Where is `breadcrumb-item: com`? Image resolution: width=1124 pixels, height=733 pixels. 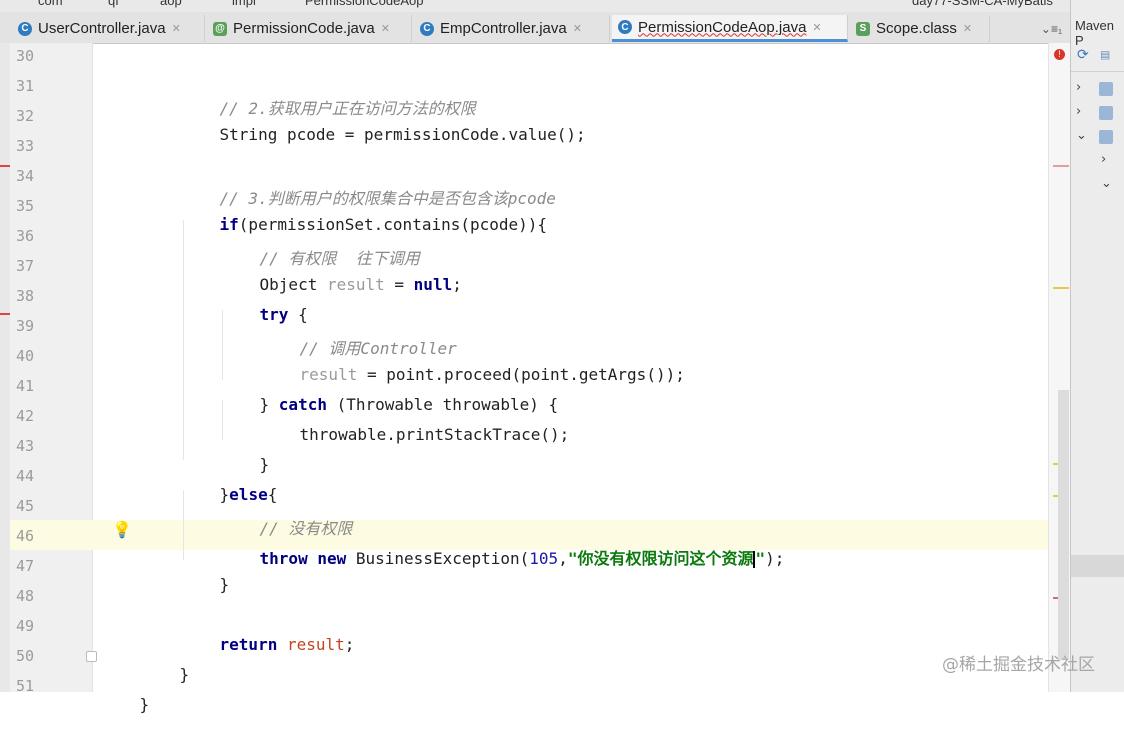 breadcrumb-item: com is located at coordinates (50, 4).